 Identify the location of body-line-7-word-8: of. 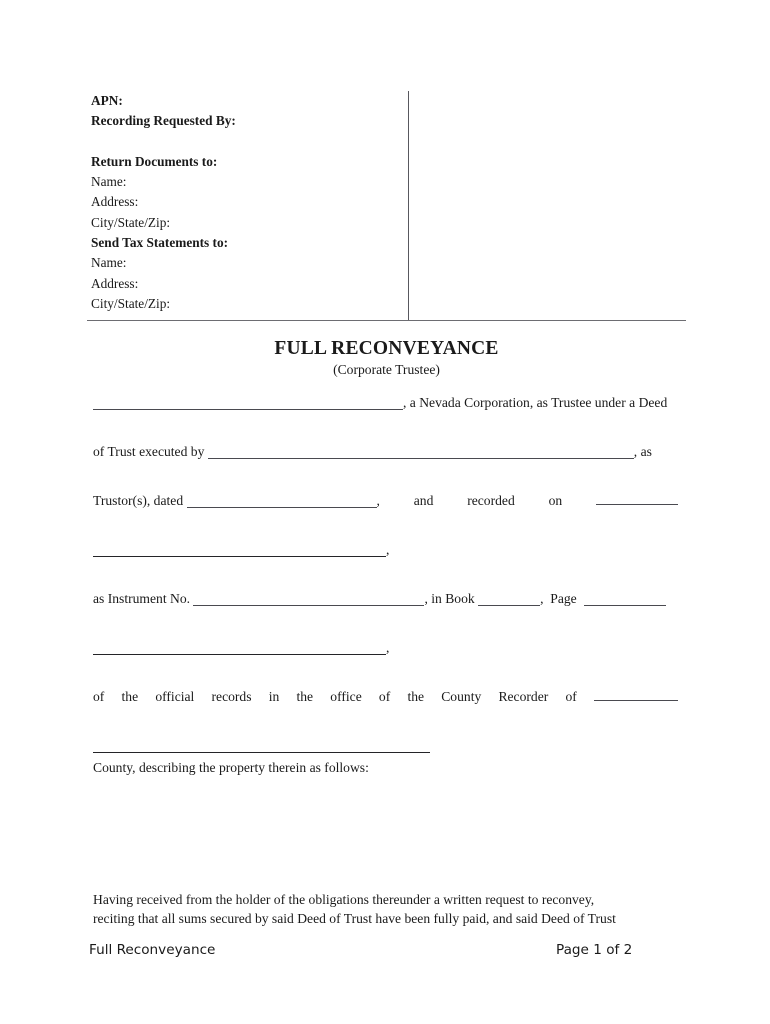
(384, 696).